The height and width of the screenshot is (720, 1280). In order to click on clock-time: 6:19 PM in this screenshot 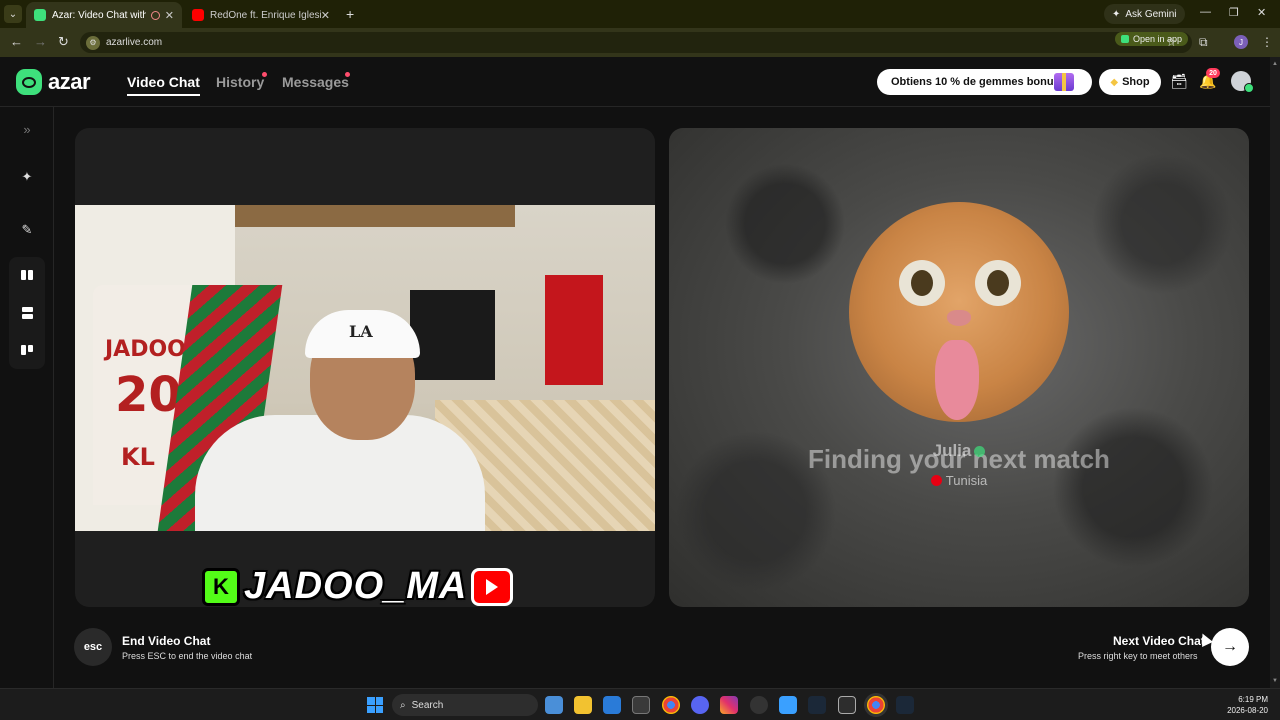, I will do `click(1253, 699)`.